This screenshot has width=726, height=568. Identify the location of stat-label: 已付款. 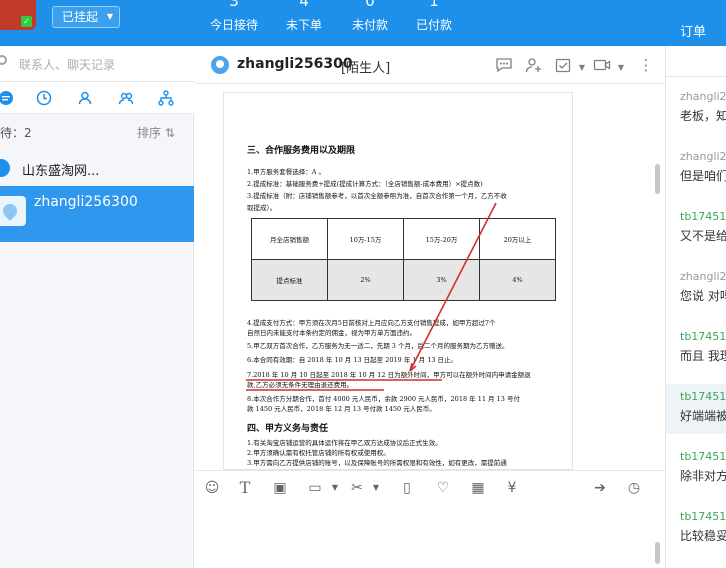
(433, 25).